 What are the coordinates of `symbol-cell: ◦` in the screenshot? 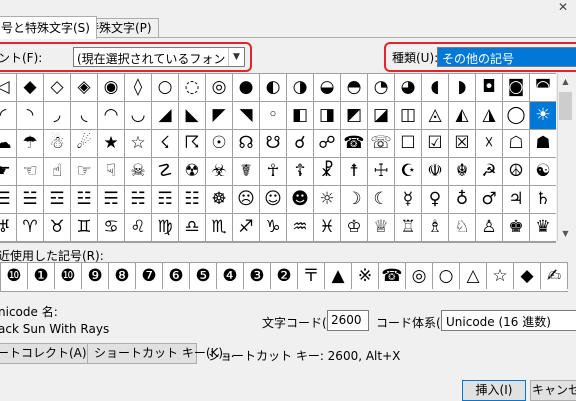 It's located at (273, 116).